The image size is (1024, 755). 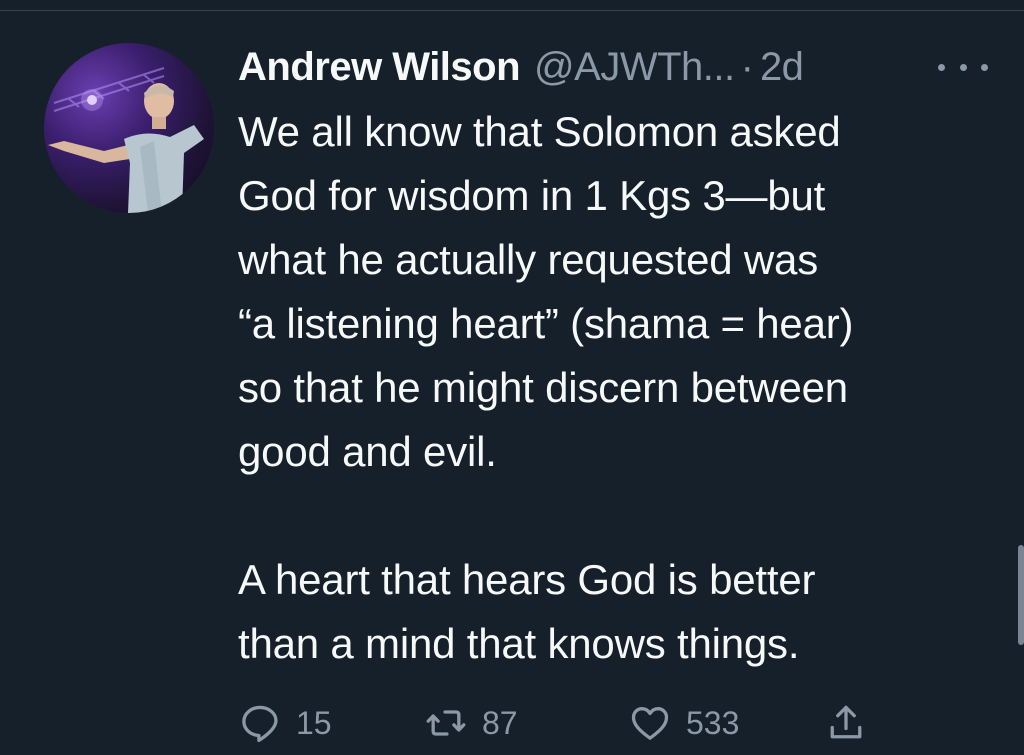 What do you see at coordinates (650, 723) in the screenshot?
I see `heart-icon` at bounding box center [650, 723].